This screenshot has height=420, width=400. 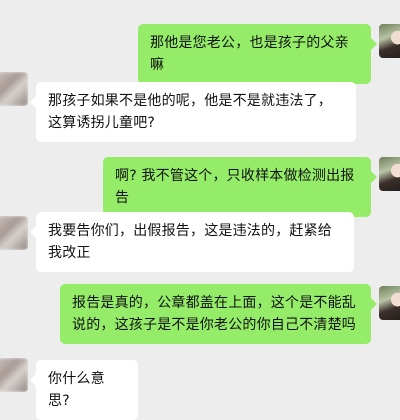 I want to click on incoming-message: 你什么意思?, so click(x=84, y=390).